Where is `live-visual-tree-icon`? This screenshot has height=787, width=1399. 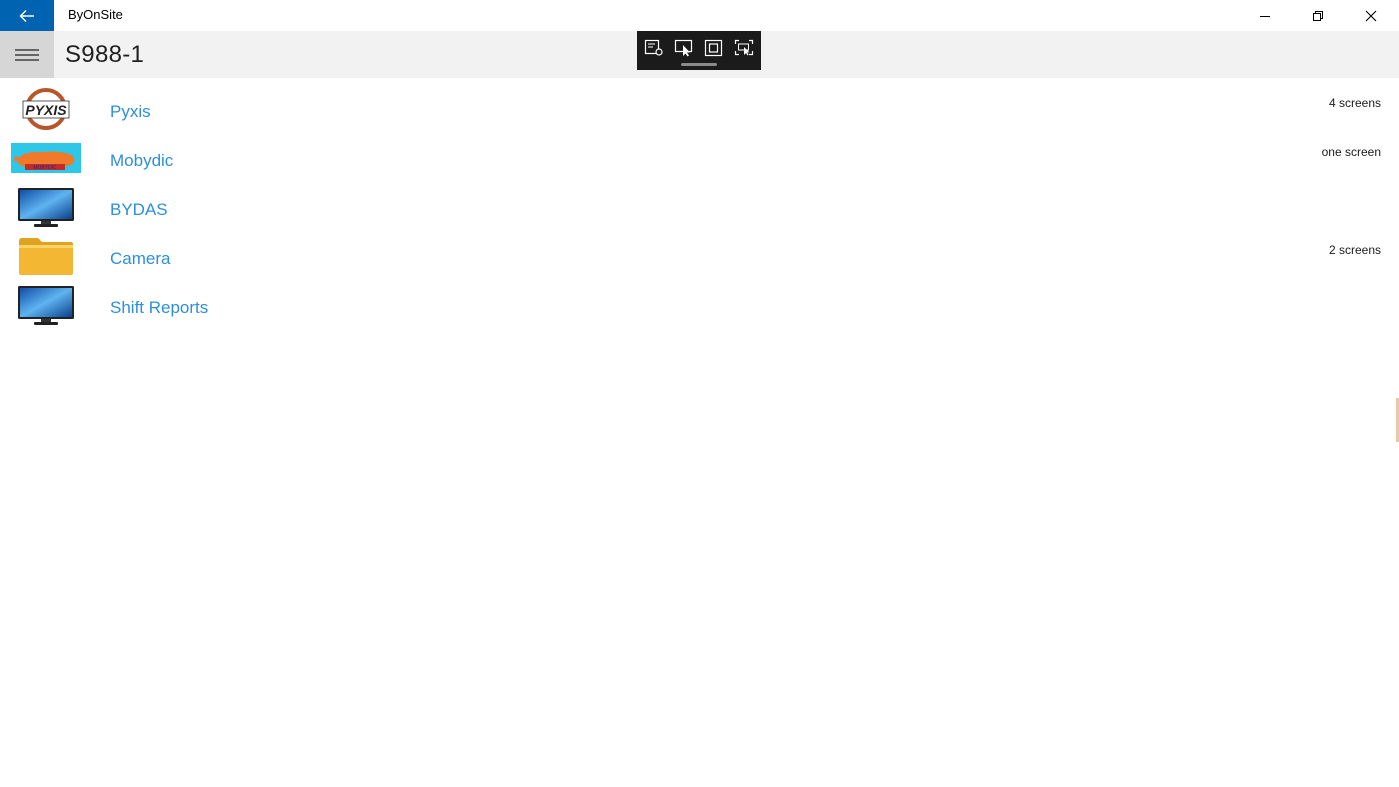 live-visual-tree-icon is located at coordinates (653, 47).